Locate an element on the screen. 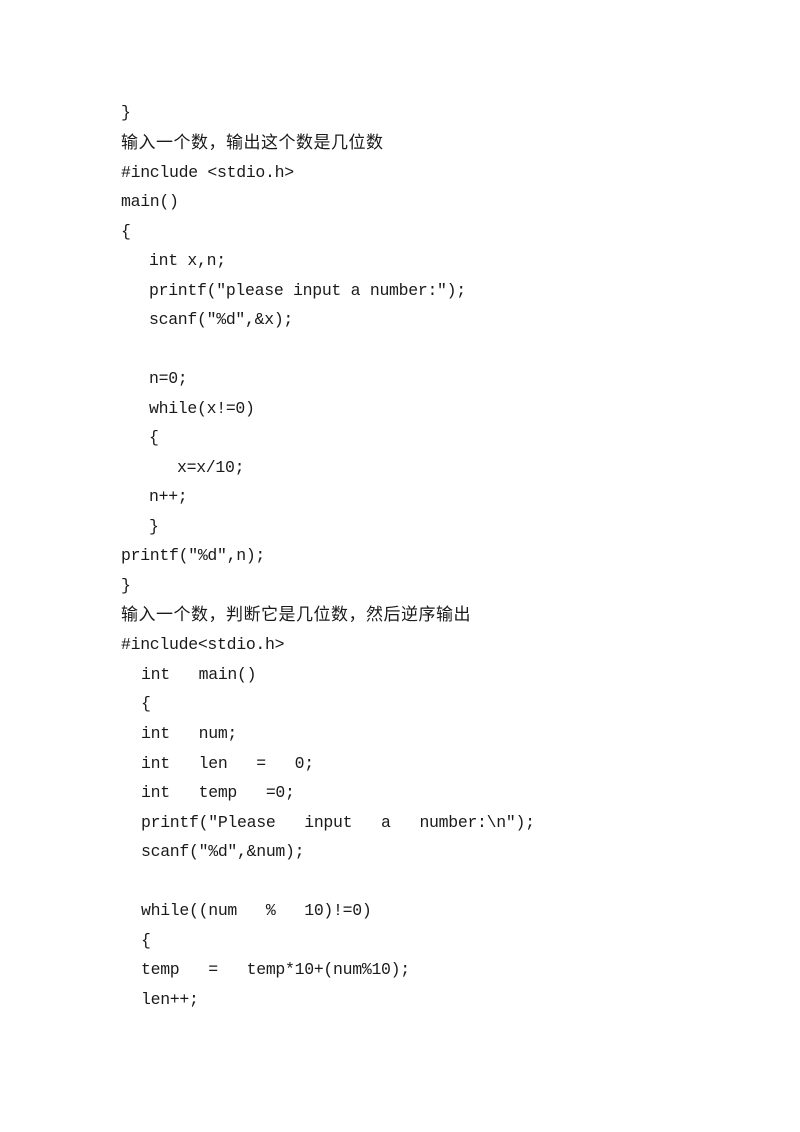 Image resolution: width=800 pixels, height=1132 pixels. code-line: int num; is located at coordinates (189, 733).